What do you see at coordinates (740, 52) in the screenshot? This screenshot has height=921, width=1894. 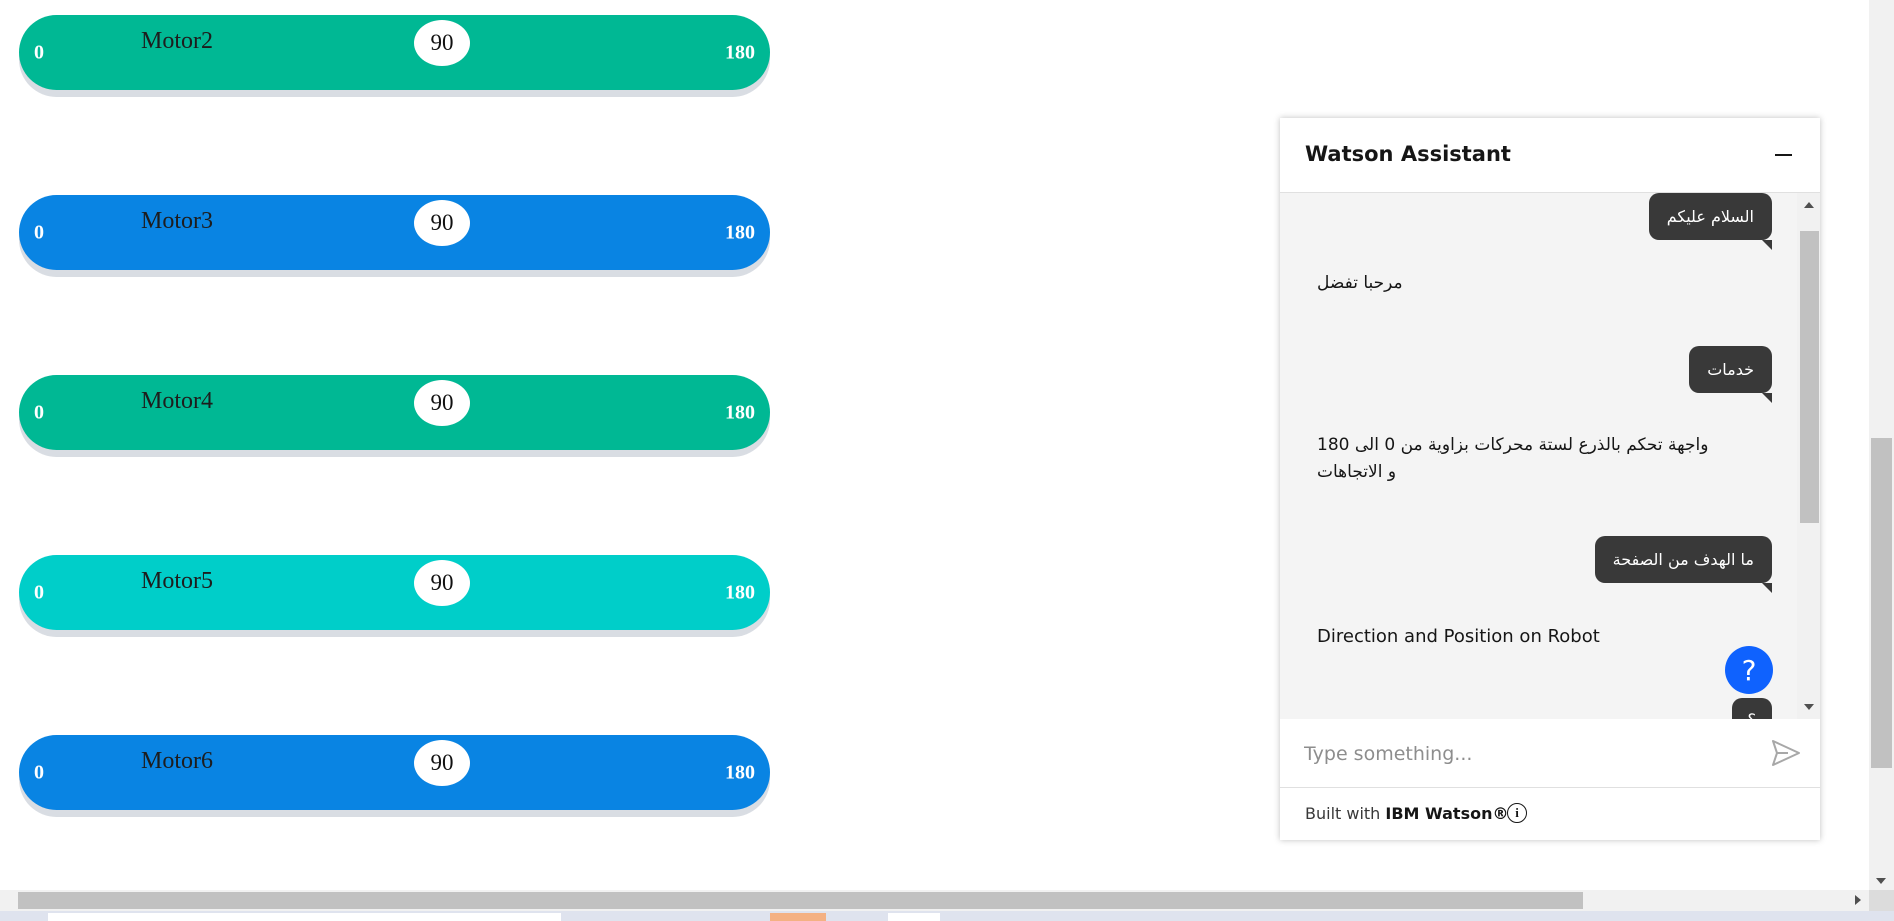 I see `motor2-max-label: 180` at bounding box center [740, 52].